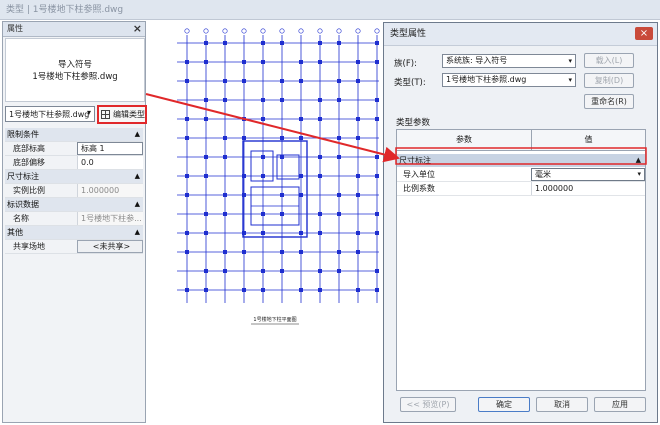 Image resolution: width=660 pixels, height=425 pixels. Describe the element at coordinates (23, 176) in the screenshot. I see `group-title: 尺寸标注` at that location.